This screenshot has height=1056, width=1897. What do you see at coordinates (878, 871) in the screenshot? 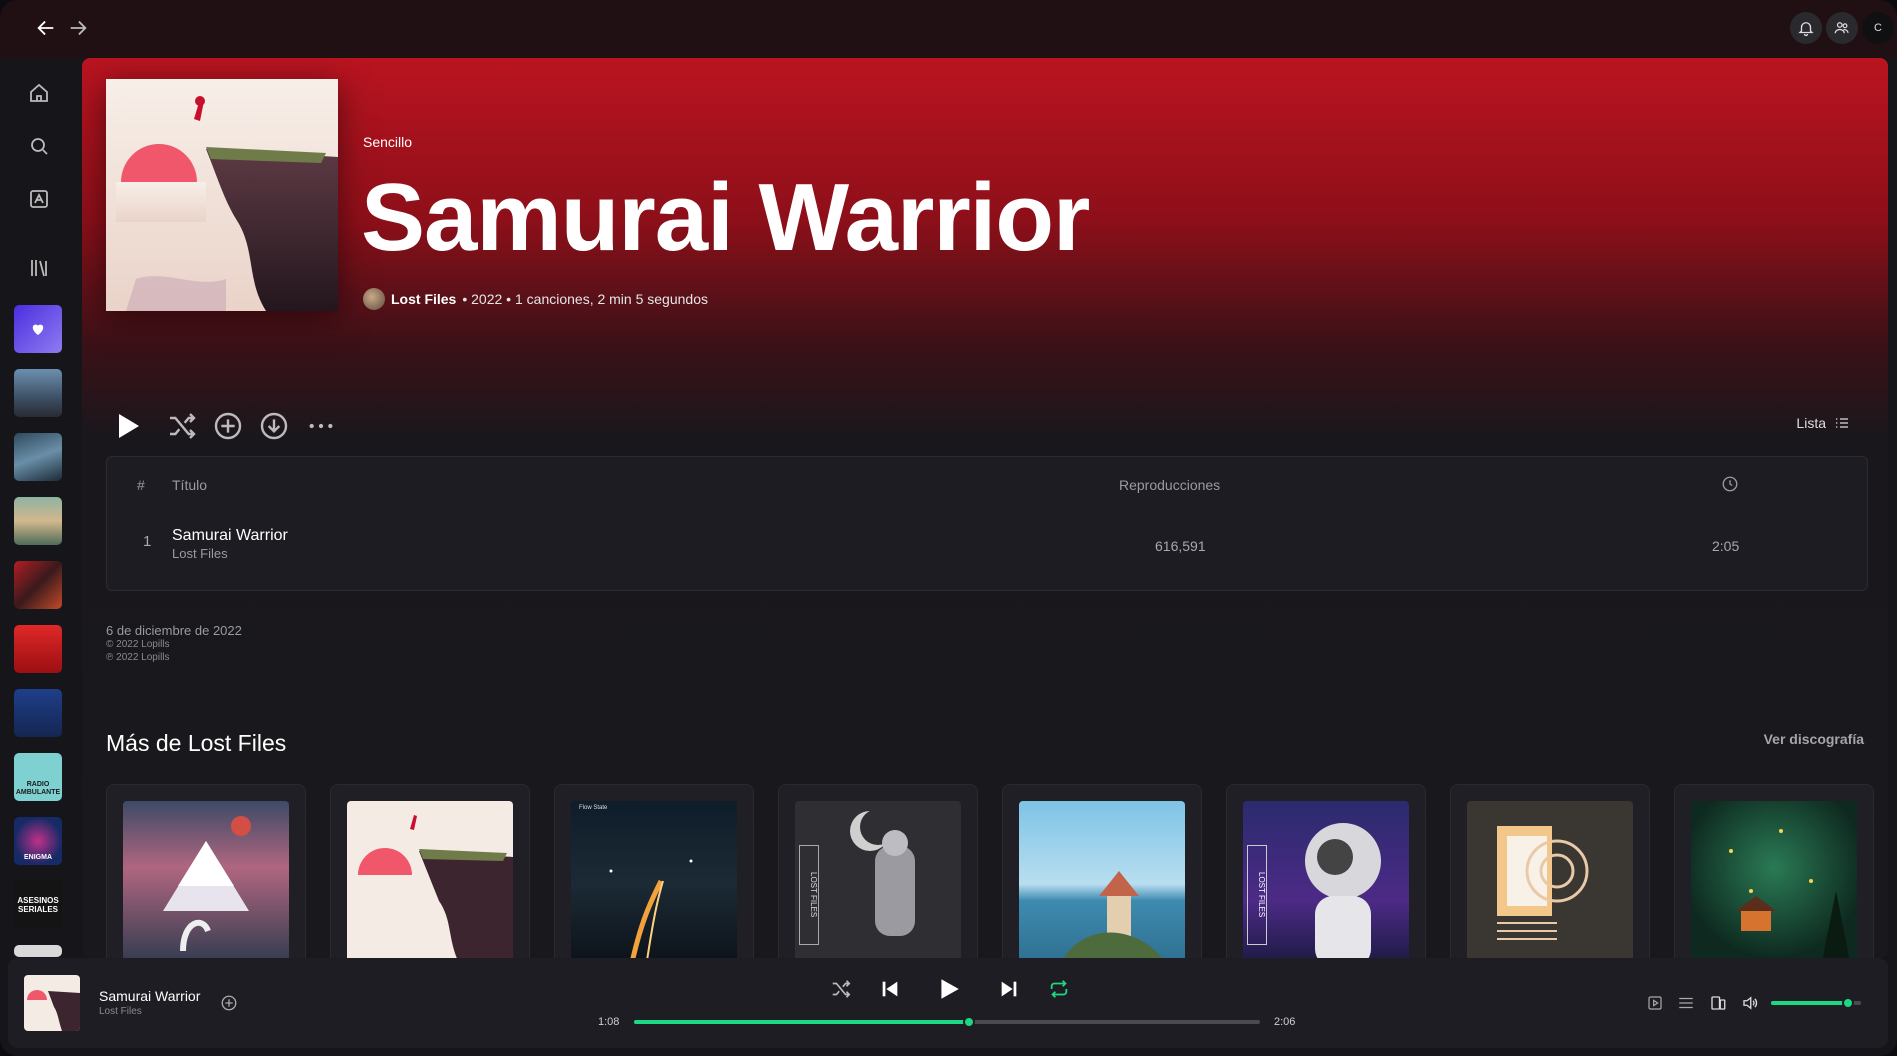
I see `album-card-4: LOST FILES` at bounding box center [878, 871].